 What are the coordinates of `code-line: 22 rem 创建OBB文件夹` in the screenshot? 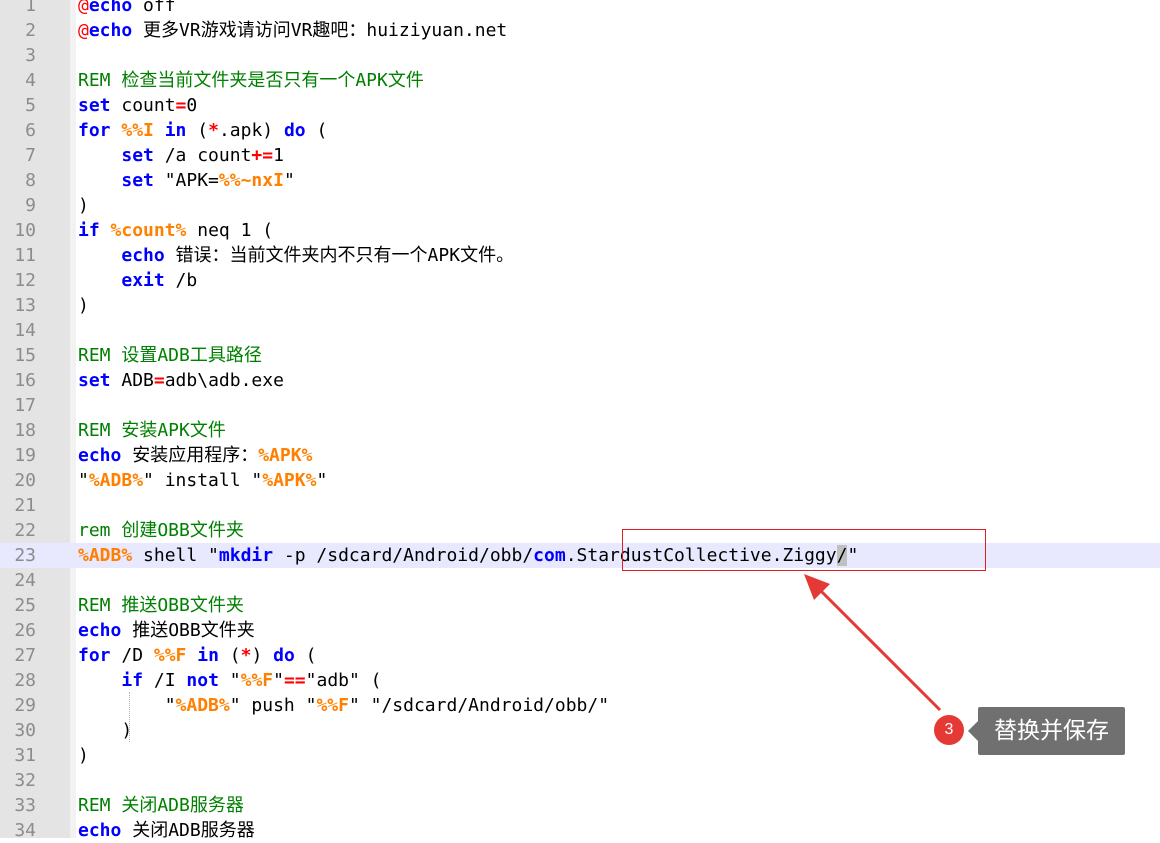 It's located at (580, 530).